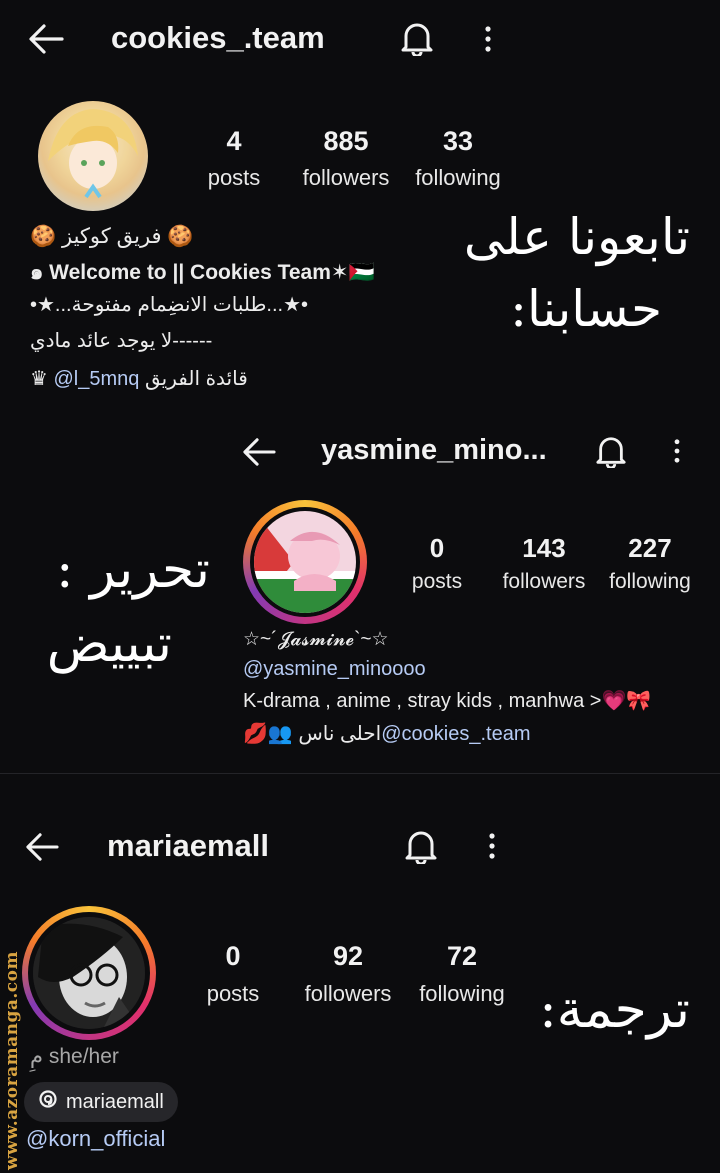 This screenshot has height=1173, width=720. Describe the element at coordinates (316, 639) in the screenshot. I see `profile2-display-name: ☆~´𝓙𝓪𝓼𝓶𝓲𝓷𝓮`~☆` at that location.